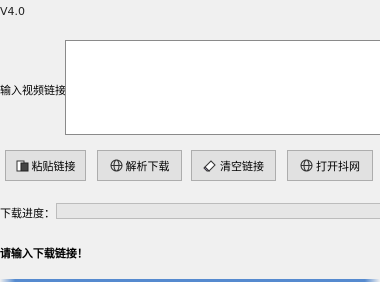  Describe the element at coordinates (53, 166) in the screenshot. I see `paste-link-button-label: 粘贴链接` at that location.